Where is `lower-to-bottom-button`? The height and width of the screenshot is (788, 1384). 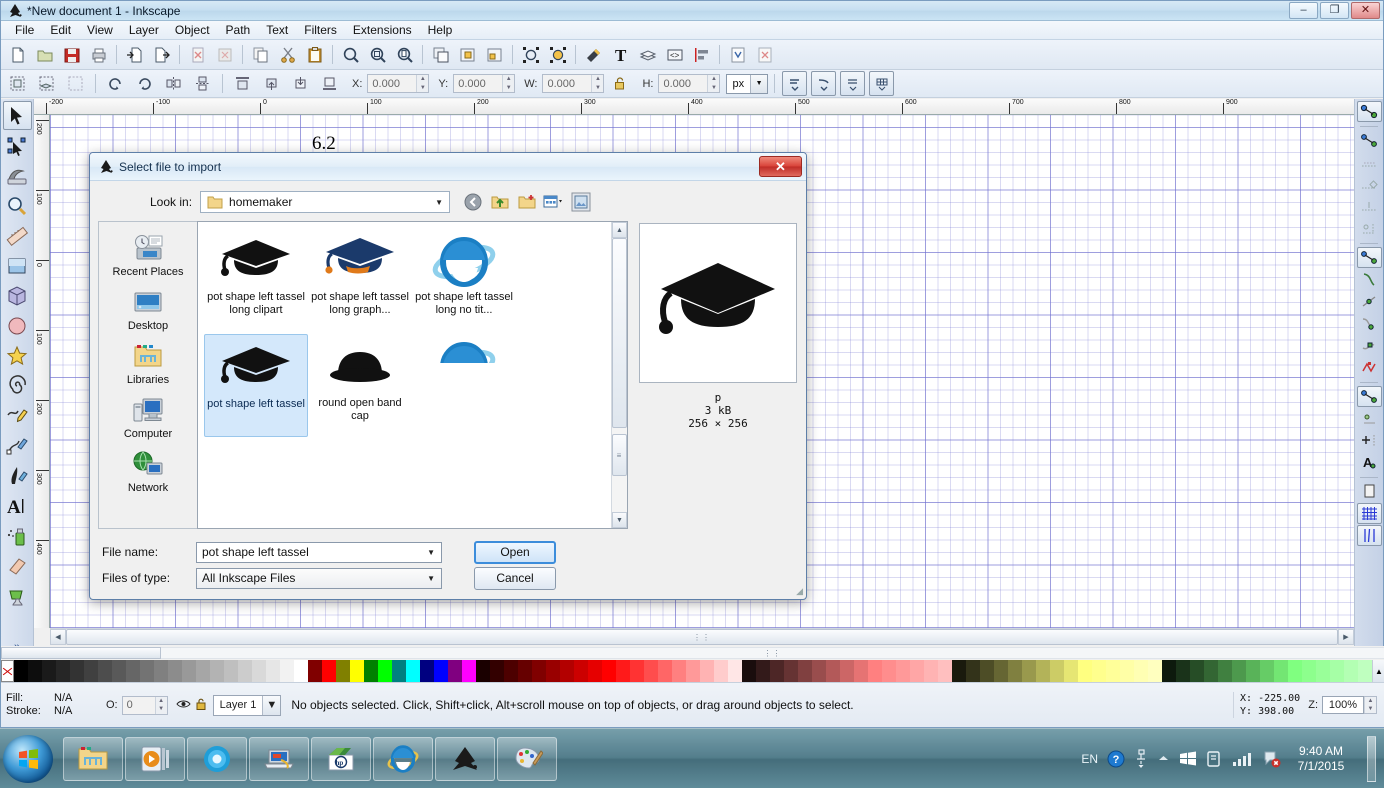 lower-to-bottom-button is located at coordinates (329, 83).